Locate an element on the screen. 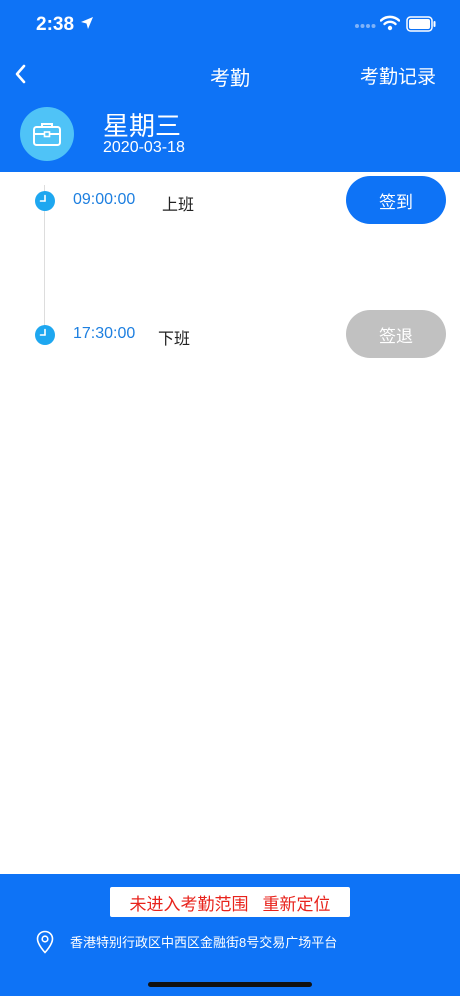 This screenshot has width=460, height=996. briefcase-icon is located at coordinates (47, 134).